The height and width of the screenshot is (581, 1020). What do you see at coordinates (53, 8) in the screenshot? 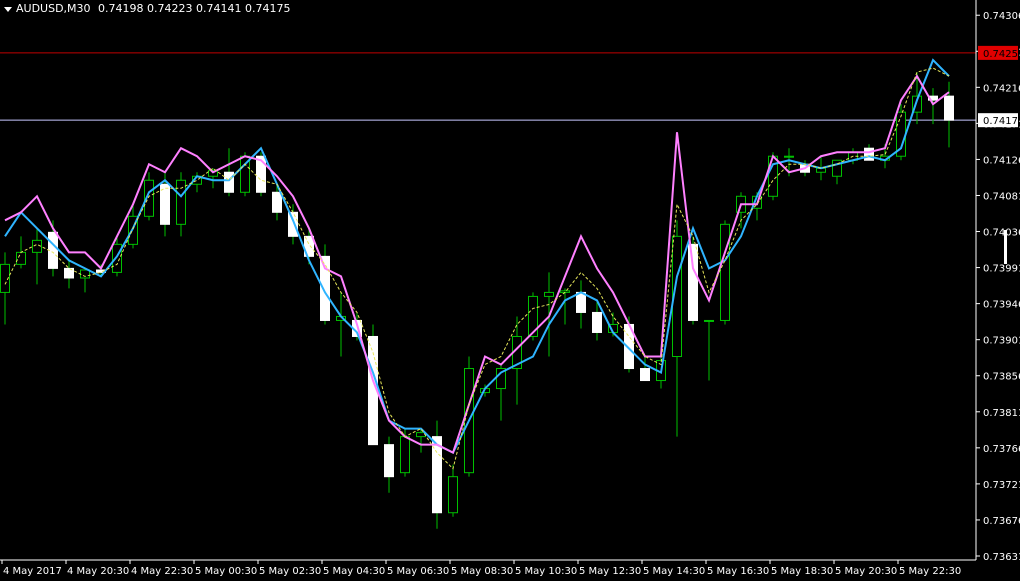
I see `symbol-label: AUDUSD,M30` at bounding box center [53, 8].